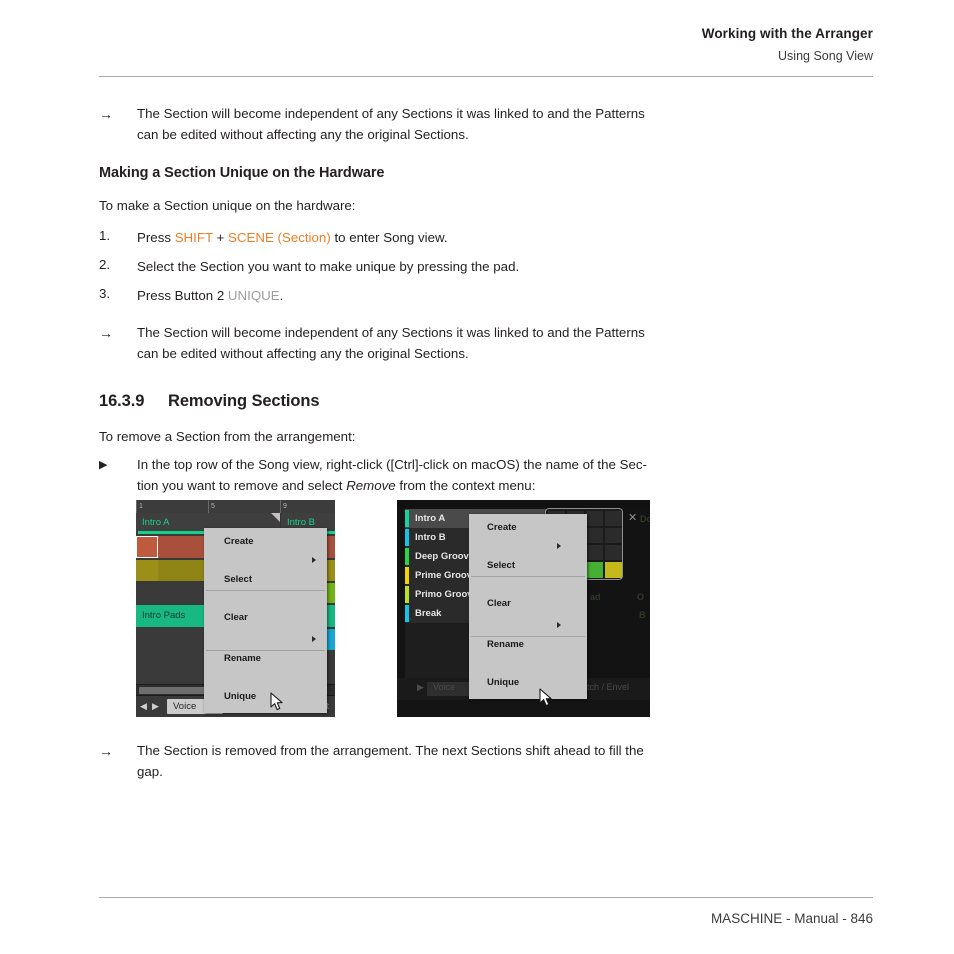  What do you see at coordinates (244, 401) in the screenshot?
I see `section-heading-title: Removing Sections` at bounding box center [244, 401].